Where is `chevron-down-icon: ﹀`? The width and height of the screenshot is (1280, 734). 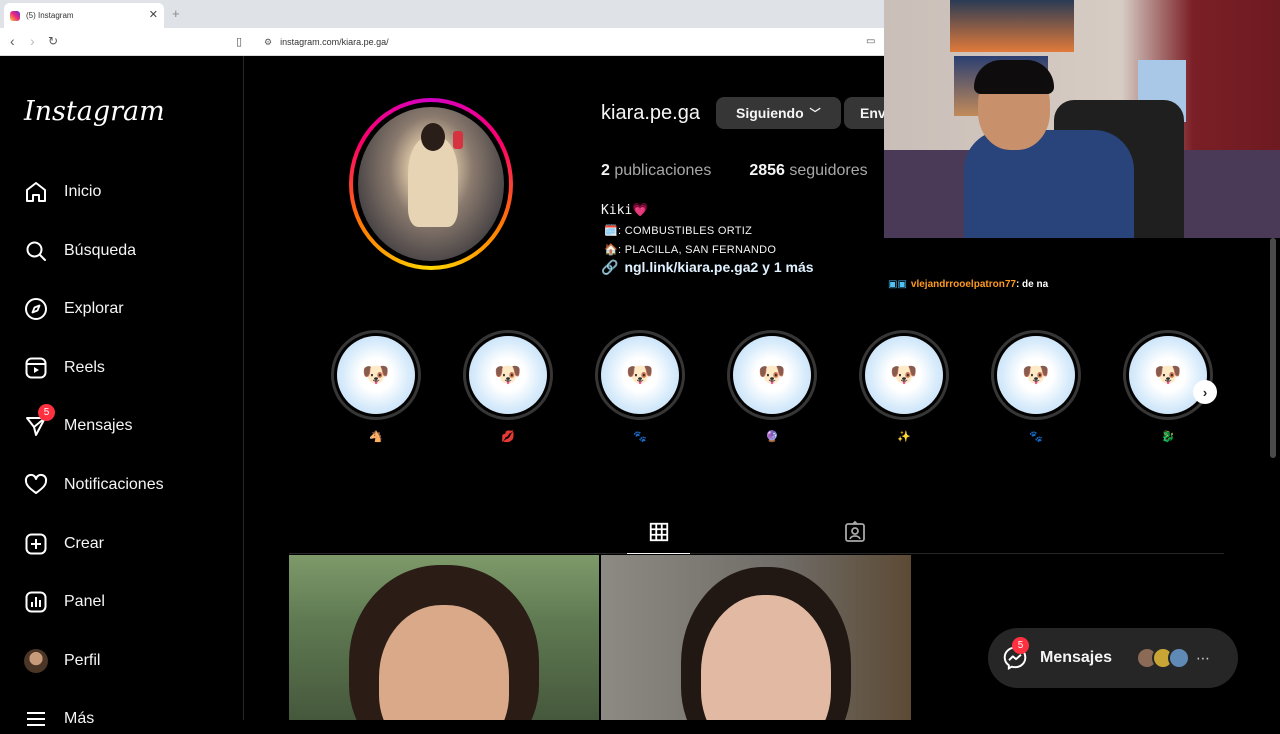
chevron-down-icon: ﹀ is located at coordinates (815, 114).